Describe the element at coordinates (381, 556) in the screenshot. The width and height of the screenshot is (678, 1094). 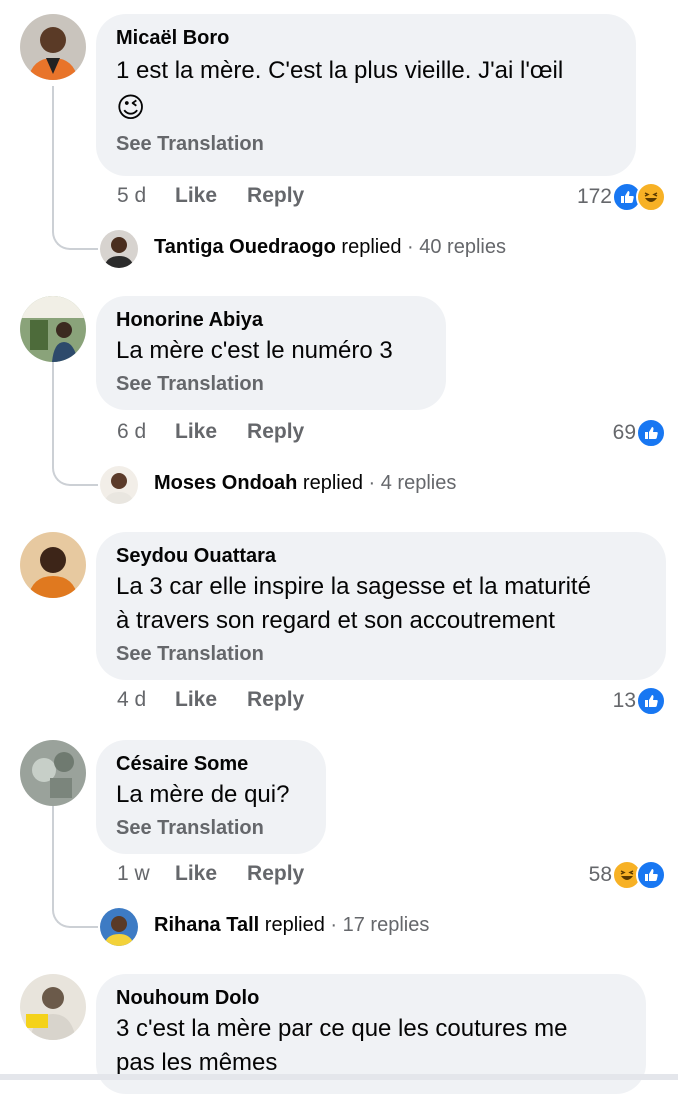
I see `comment-author: Seydou Ouattara` at that location.